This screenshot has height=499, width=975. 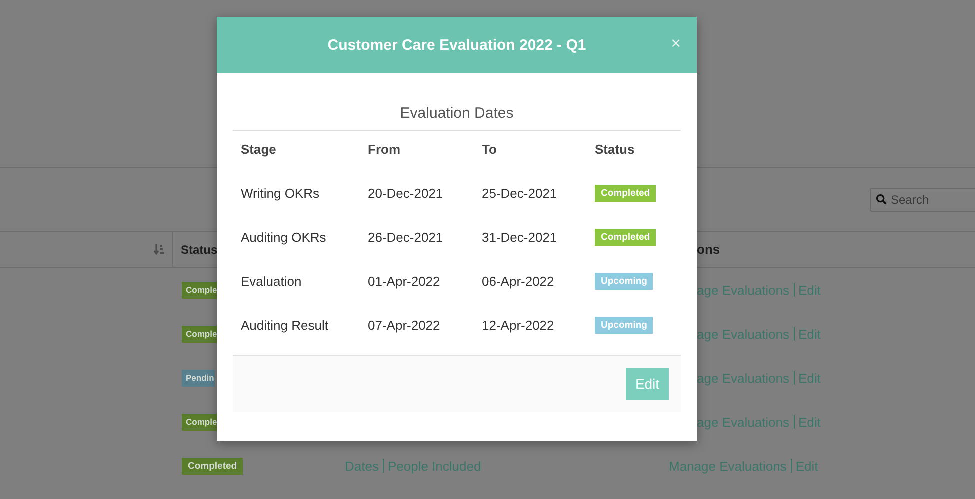 What do you see at coordinates (520, 237) in the screenshot?
I see `table-cell: 31-Dec-2021` at bounding box center [520, 237].